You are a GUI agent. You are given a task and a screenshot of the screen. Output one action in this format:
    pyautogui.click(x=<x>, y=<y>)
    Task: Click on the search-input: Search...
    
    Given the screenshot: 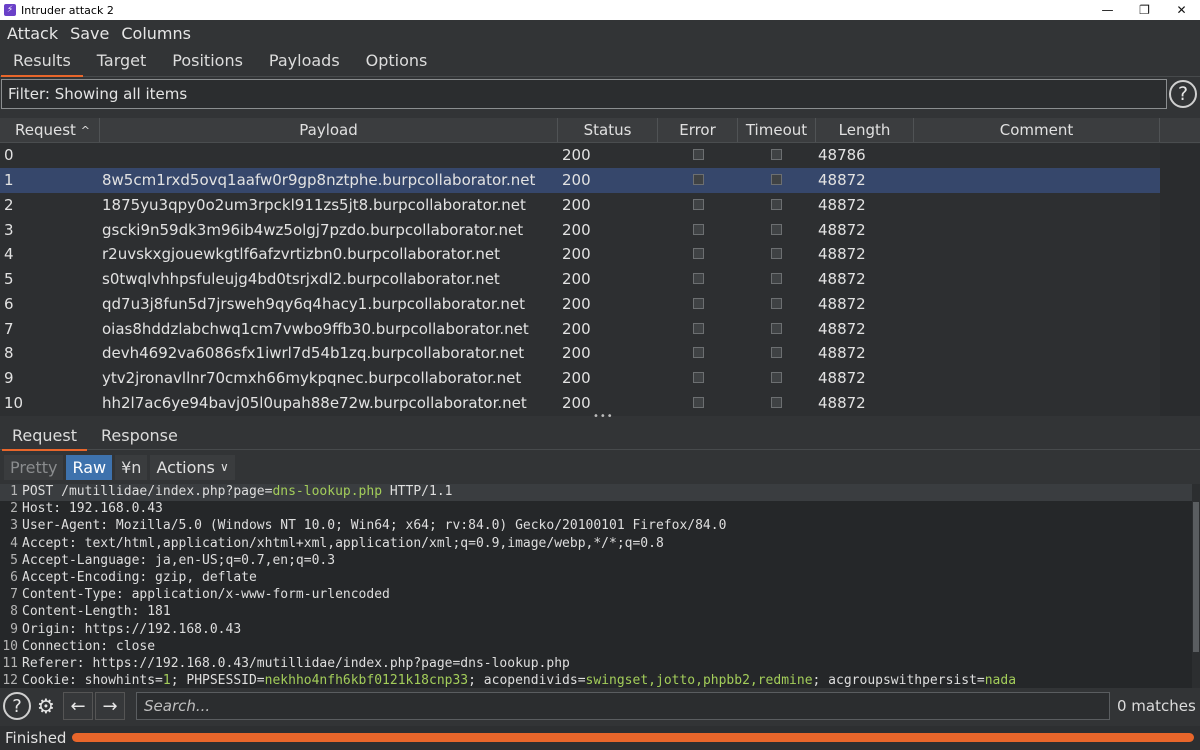 What is the action you would take?
    pyautogui.click(x=623, y=706)
    